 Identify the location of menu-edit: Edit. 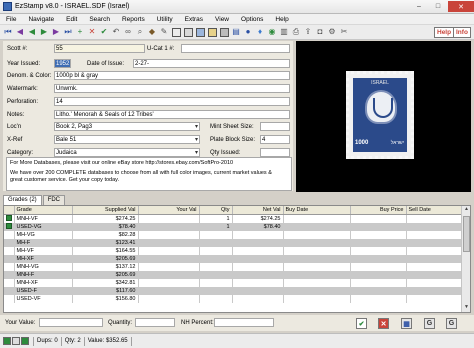
(71, 19).